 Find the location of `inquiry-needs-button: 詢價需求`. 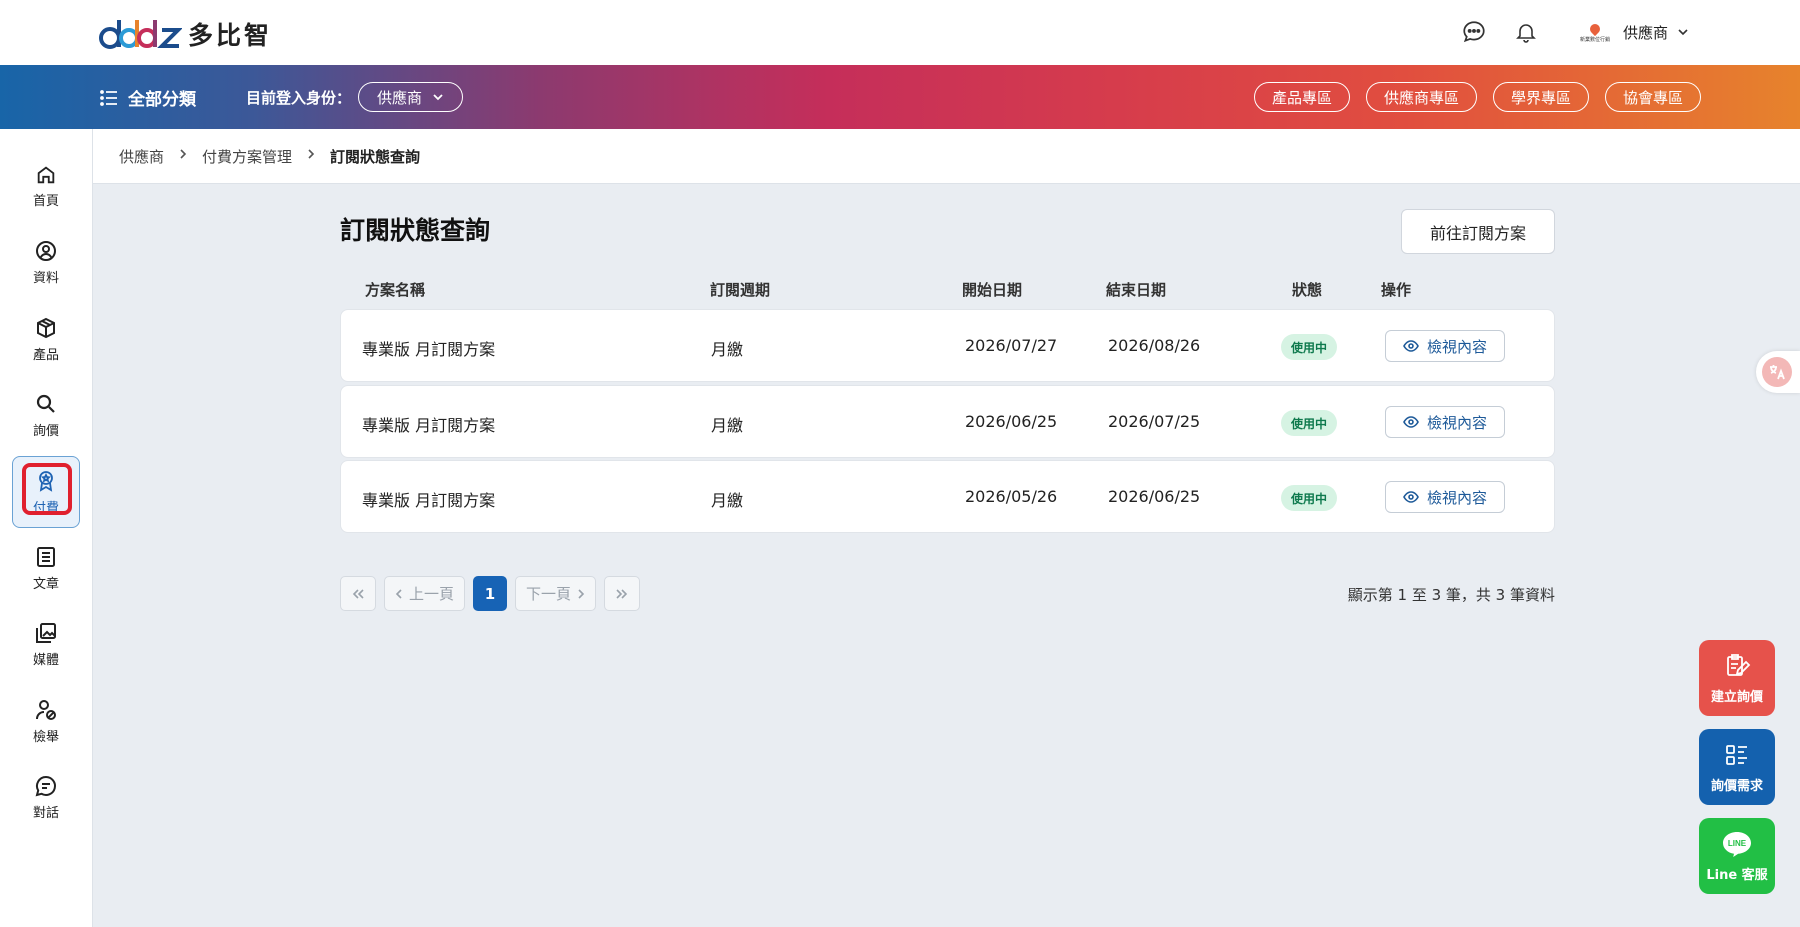

inquiry-needs-button: 詢價需求 is located at coordinates (1737, 767).